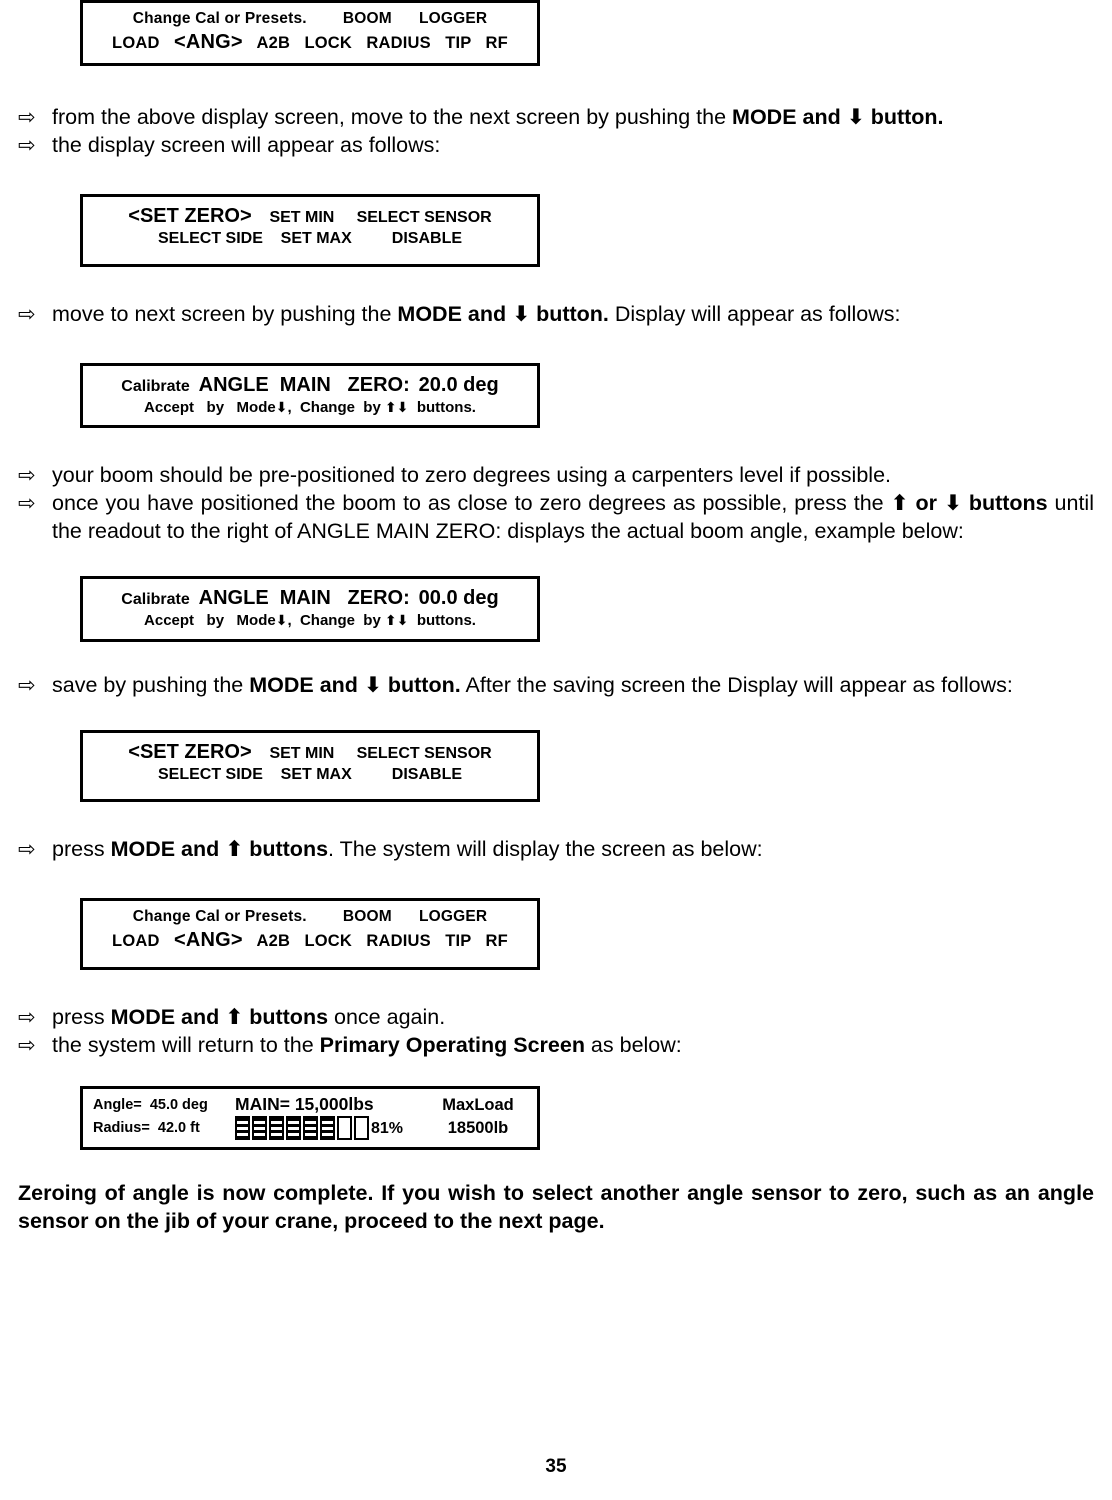  I want to click on instruction-1-bold-b: button., so click(904, 117).